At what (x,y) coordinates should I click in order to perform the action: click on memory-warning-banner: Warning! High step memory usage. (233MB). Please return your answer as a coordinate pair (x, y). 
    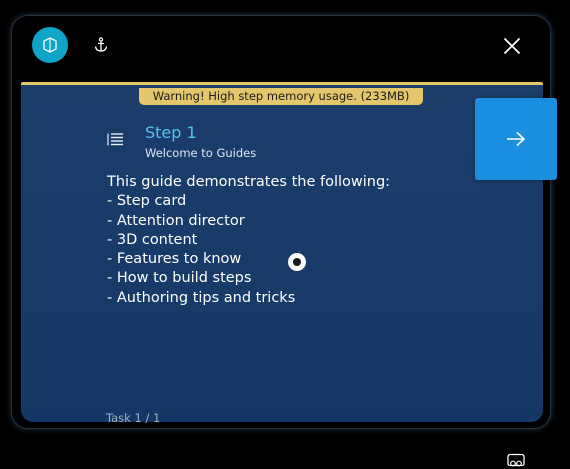
    Looking at the image, I should click on (281, 96).